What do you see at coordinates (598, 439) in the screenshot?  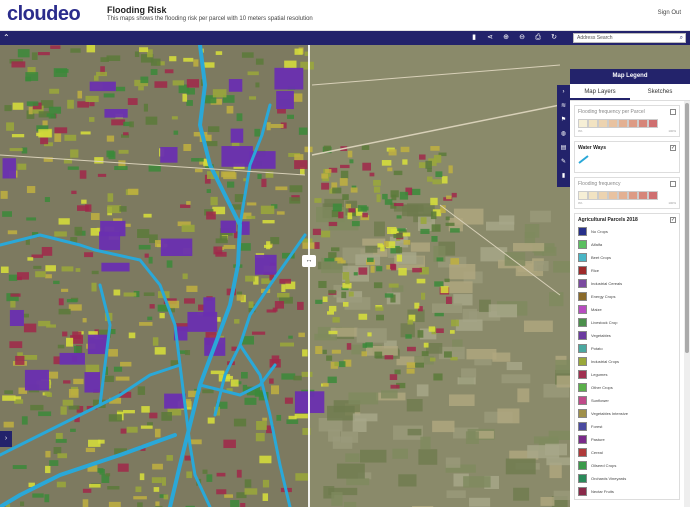 I see `legend-class-label: Pasture` at bounding box center [598, 439].